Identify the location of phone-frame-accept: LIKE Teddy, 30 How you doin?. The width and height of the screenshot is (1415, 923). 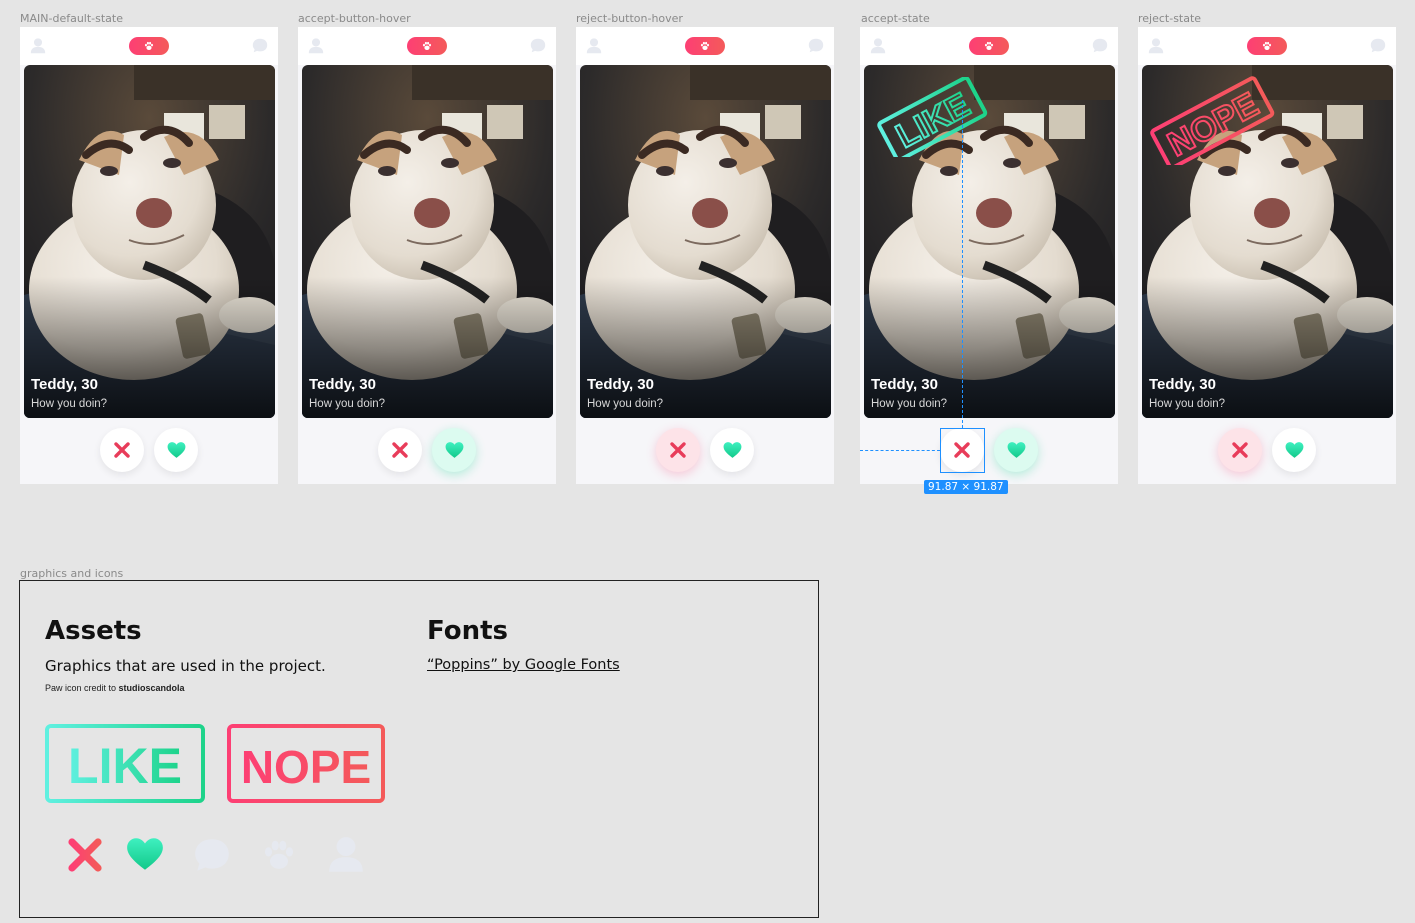
(989, 255).